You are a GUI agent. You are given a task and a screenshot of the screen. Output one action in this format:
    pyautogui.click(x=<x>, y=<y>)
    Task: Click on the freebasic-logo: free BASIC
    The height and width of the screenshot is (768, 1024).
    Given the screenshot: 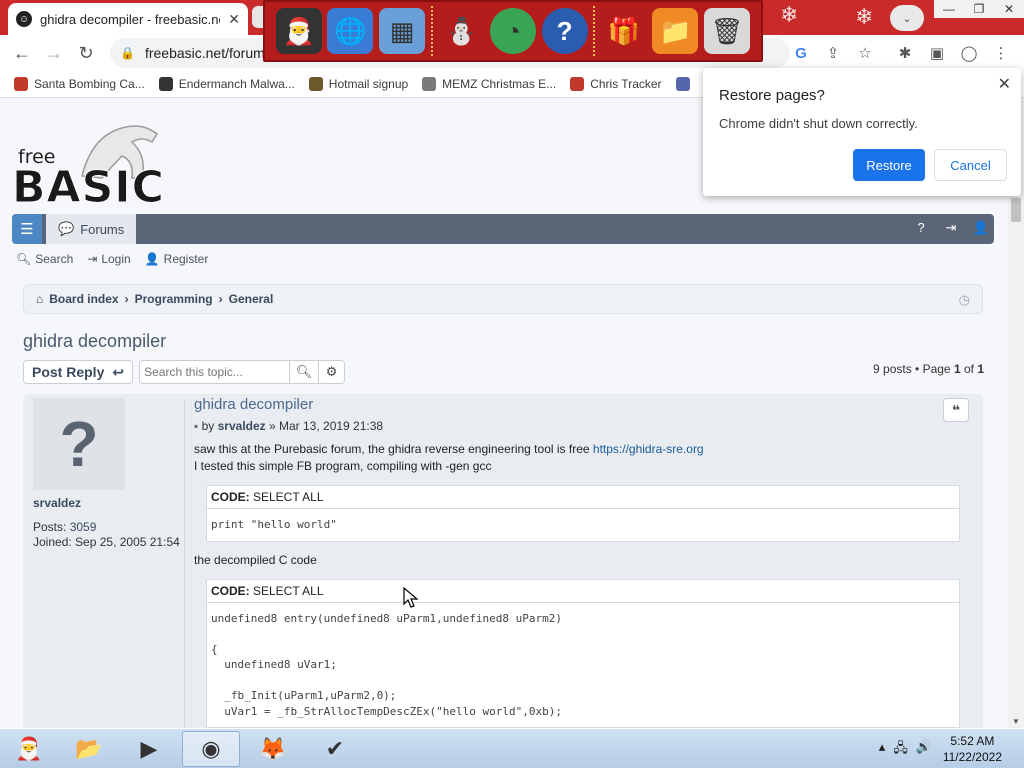 What is the action you would take?
    pyautogui.click(x=112, y=165)
    